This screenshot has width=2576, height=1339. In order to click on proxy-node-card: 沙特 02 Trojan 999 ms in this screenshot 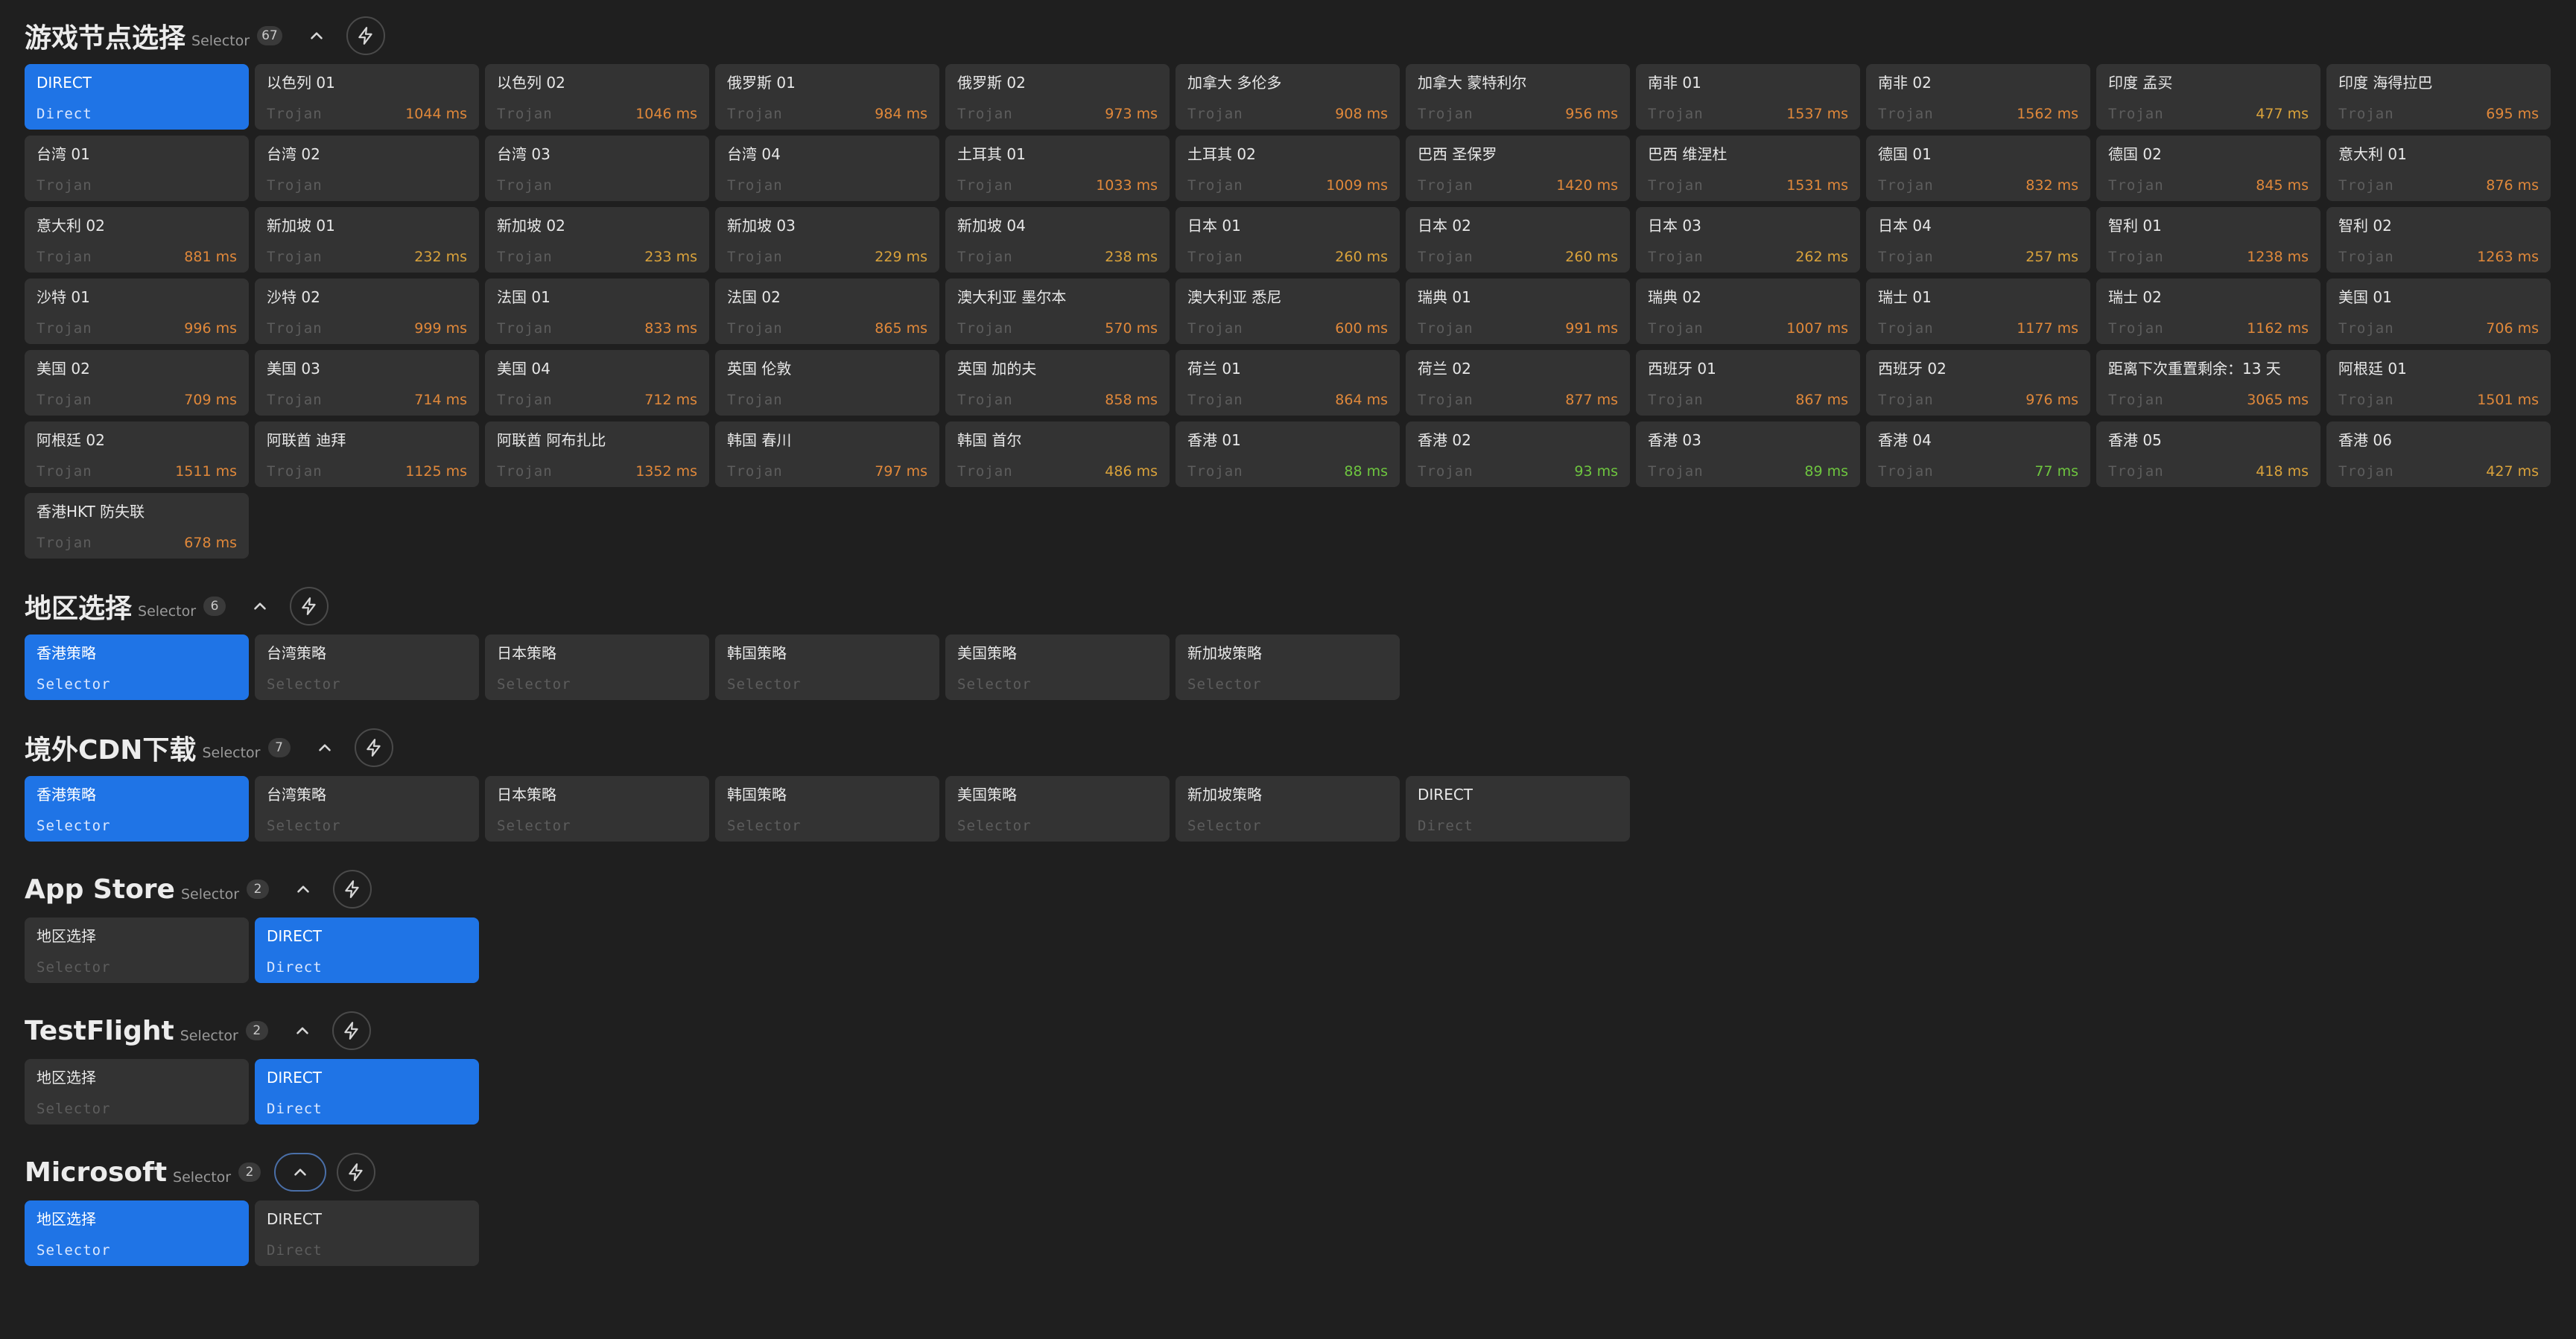, I will do `click(367, 311)`.